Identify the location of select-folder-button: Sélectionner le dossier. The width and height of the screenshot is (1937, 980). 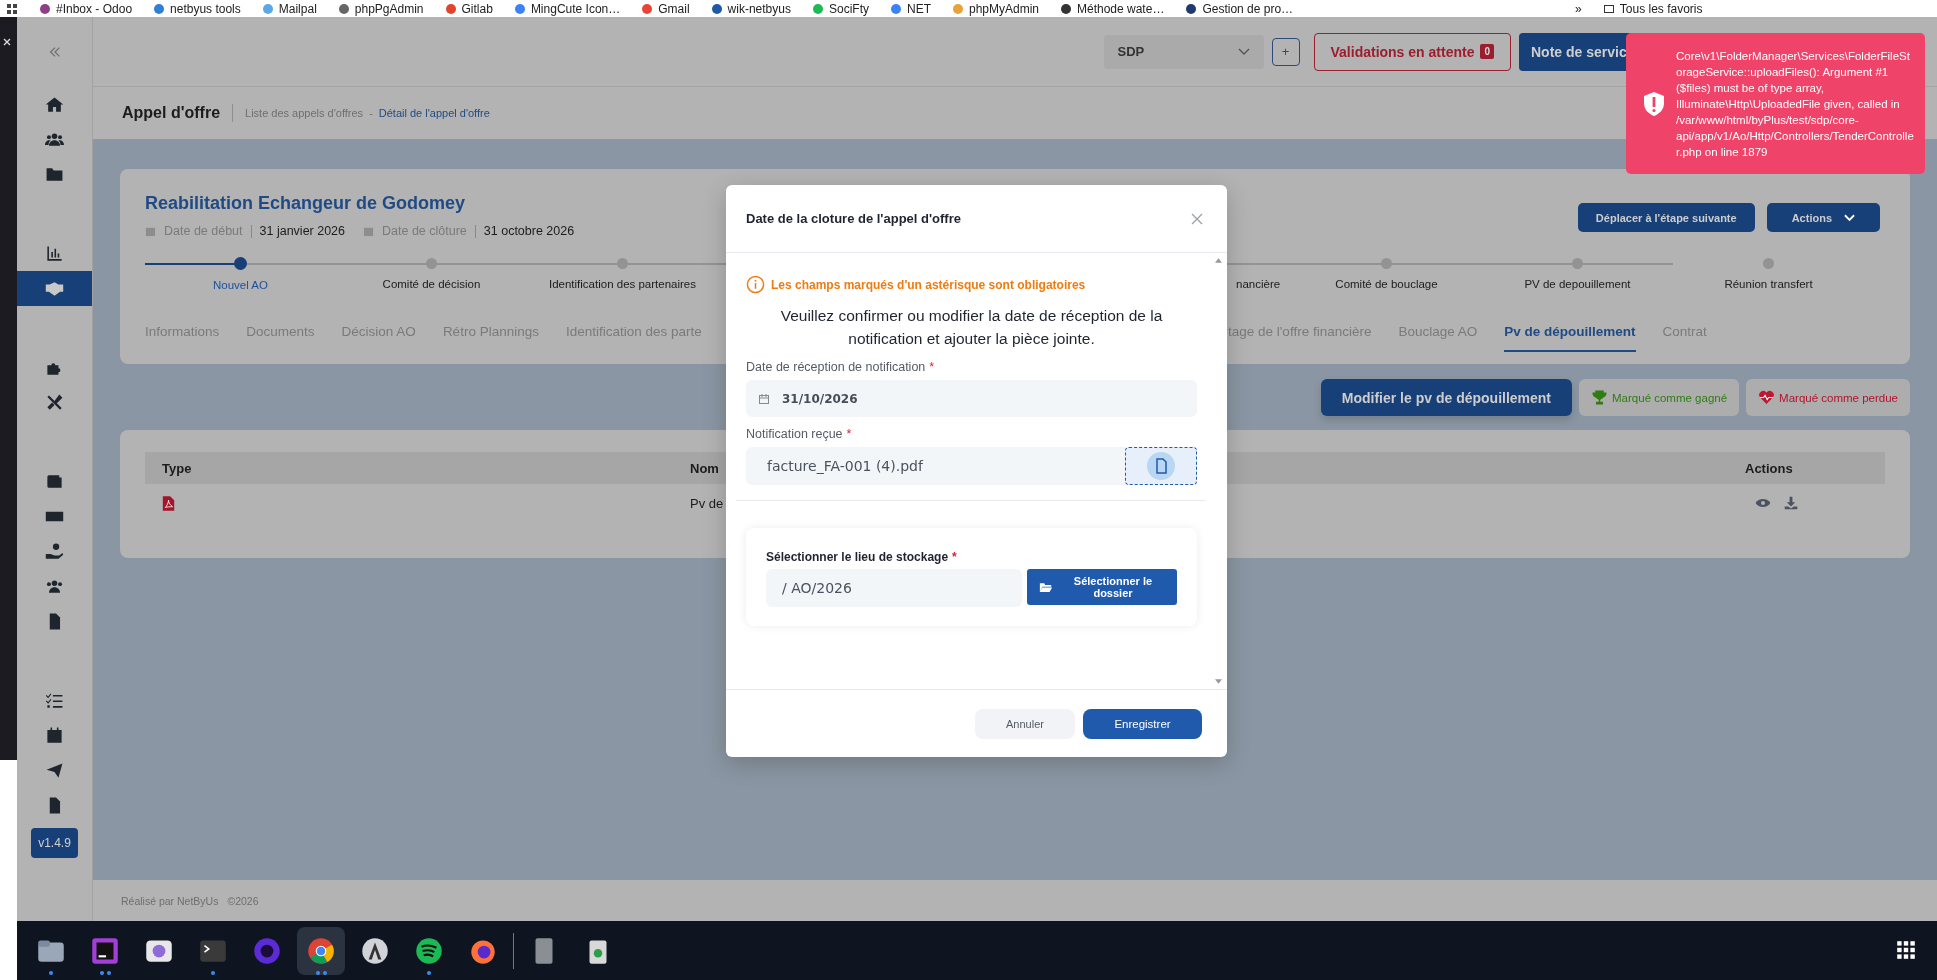
(1102, 587).